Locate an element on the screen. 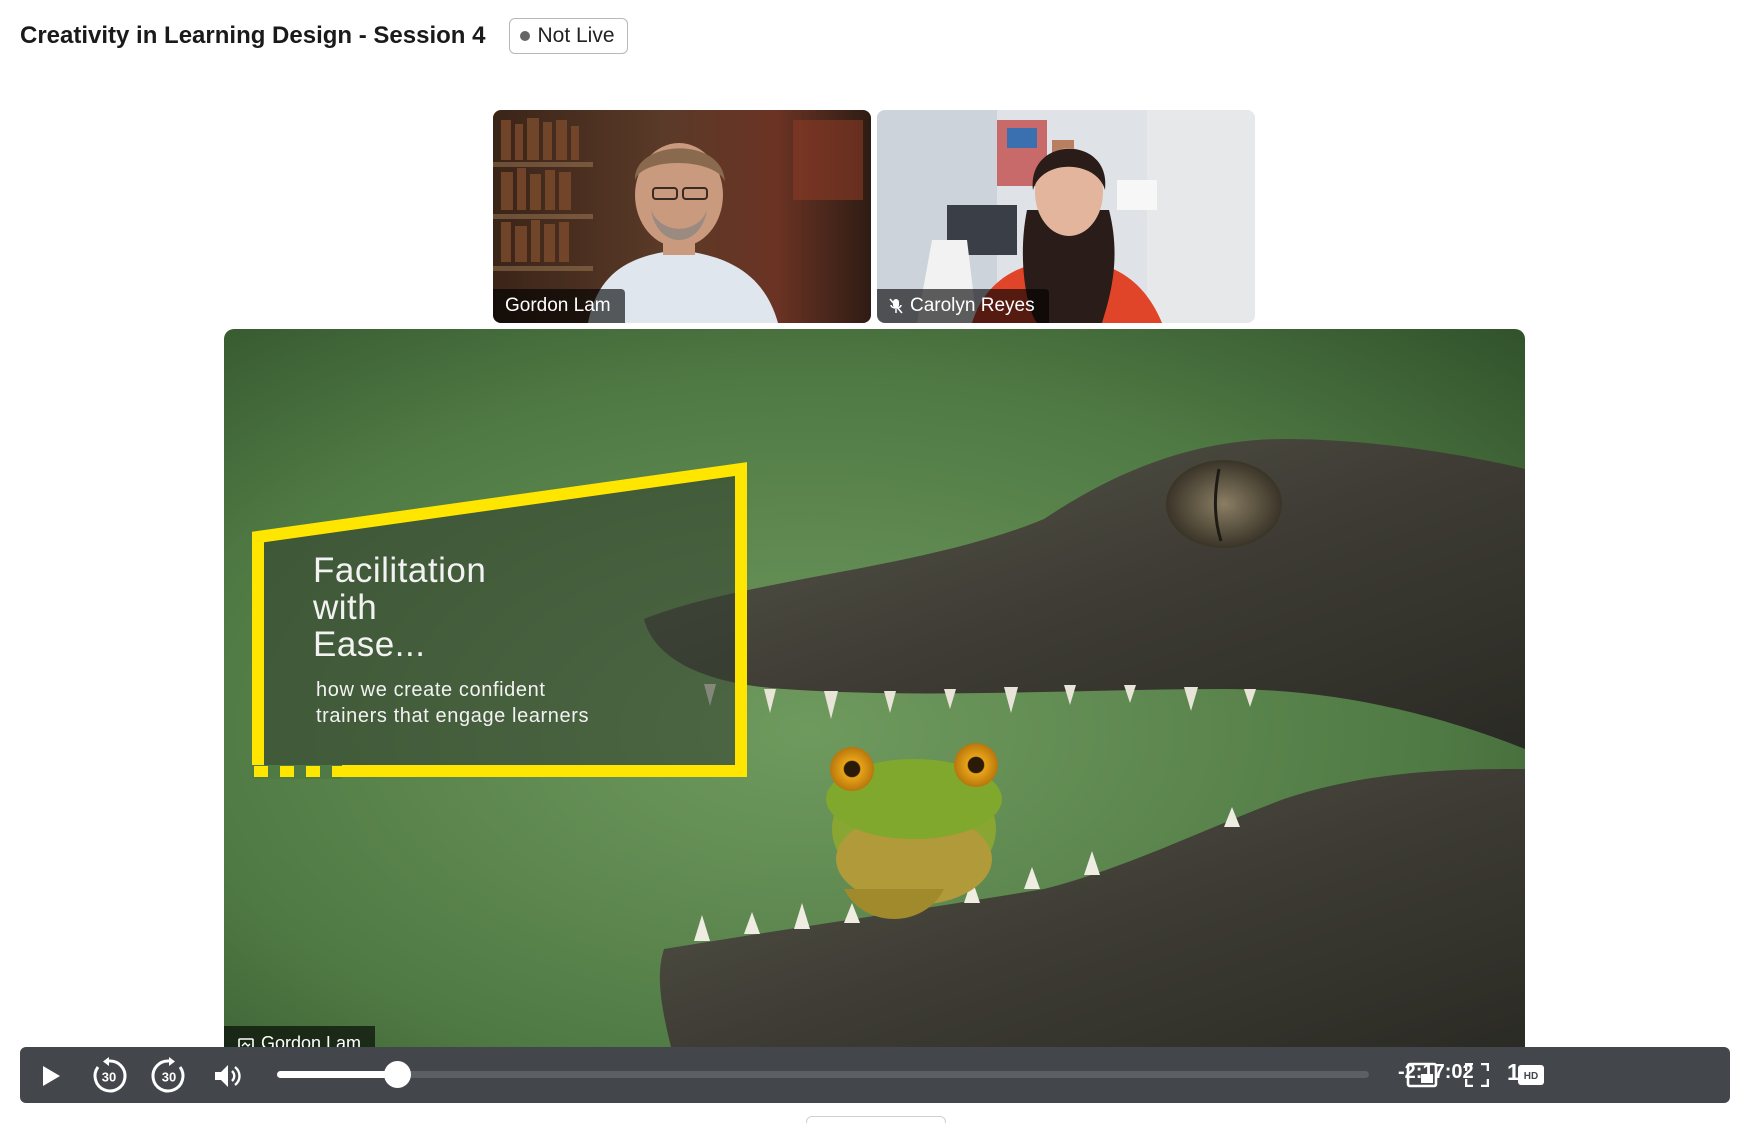 The height and width of the screenshot is (1123, 1743). playback-scrubber-handle is located at coordinates (398, 1074).